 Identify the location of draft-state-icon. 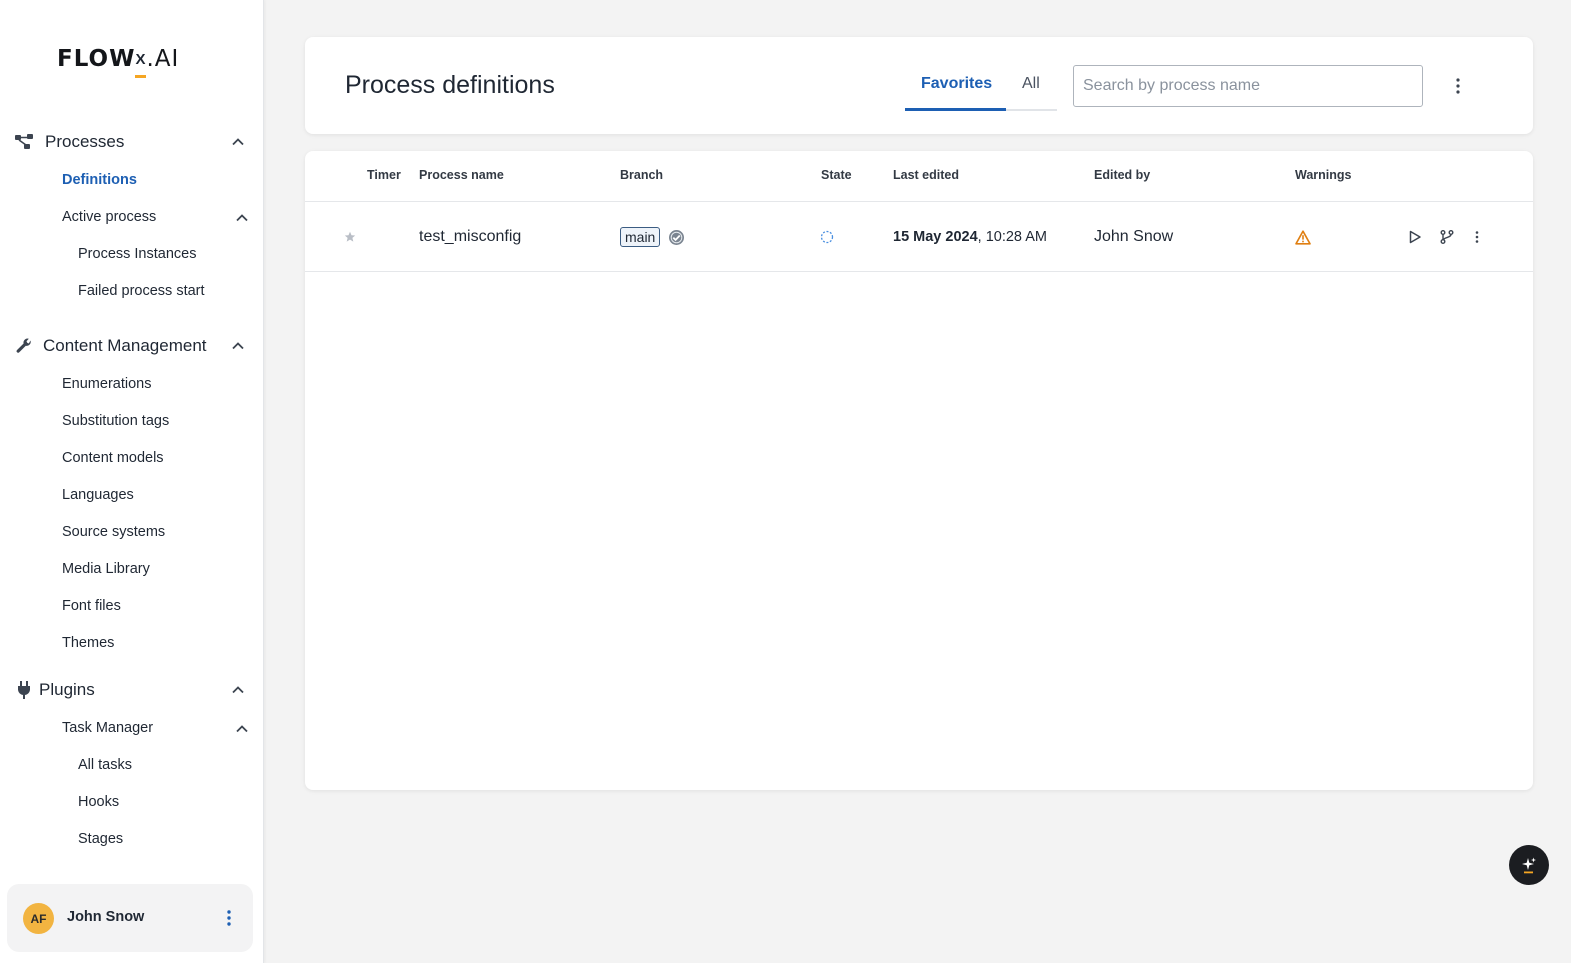
(827, 237).